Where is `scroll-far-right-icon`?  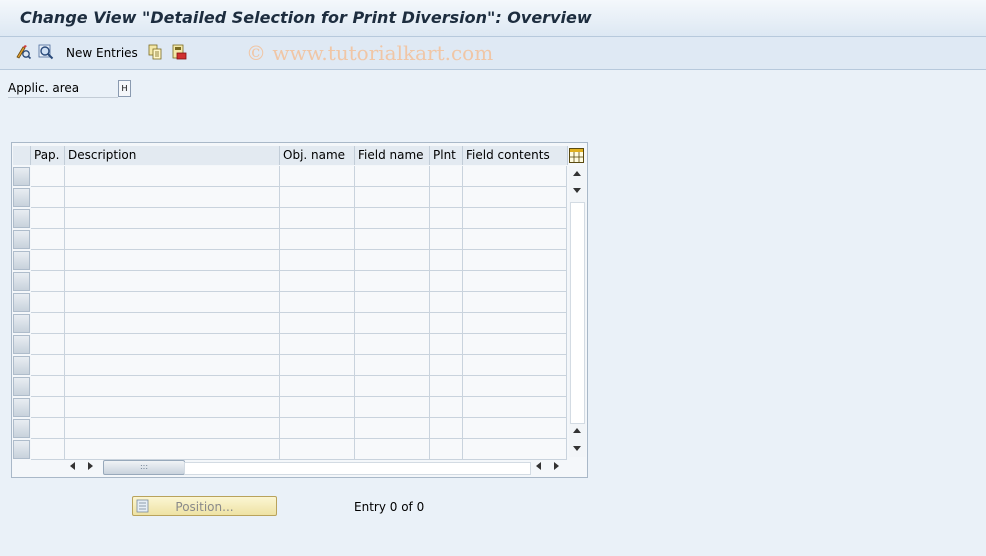
scroll-far-right-icon is located at coordinates (556, 466).